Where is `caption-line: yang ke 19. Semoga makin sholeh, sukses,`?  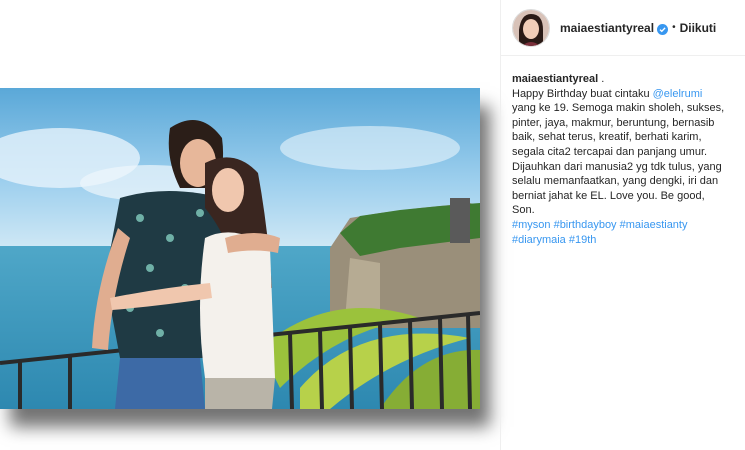
caption-line: yang ke 19. Semoga makin sholeh, sukses, is located at coordinates (618, 108).